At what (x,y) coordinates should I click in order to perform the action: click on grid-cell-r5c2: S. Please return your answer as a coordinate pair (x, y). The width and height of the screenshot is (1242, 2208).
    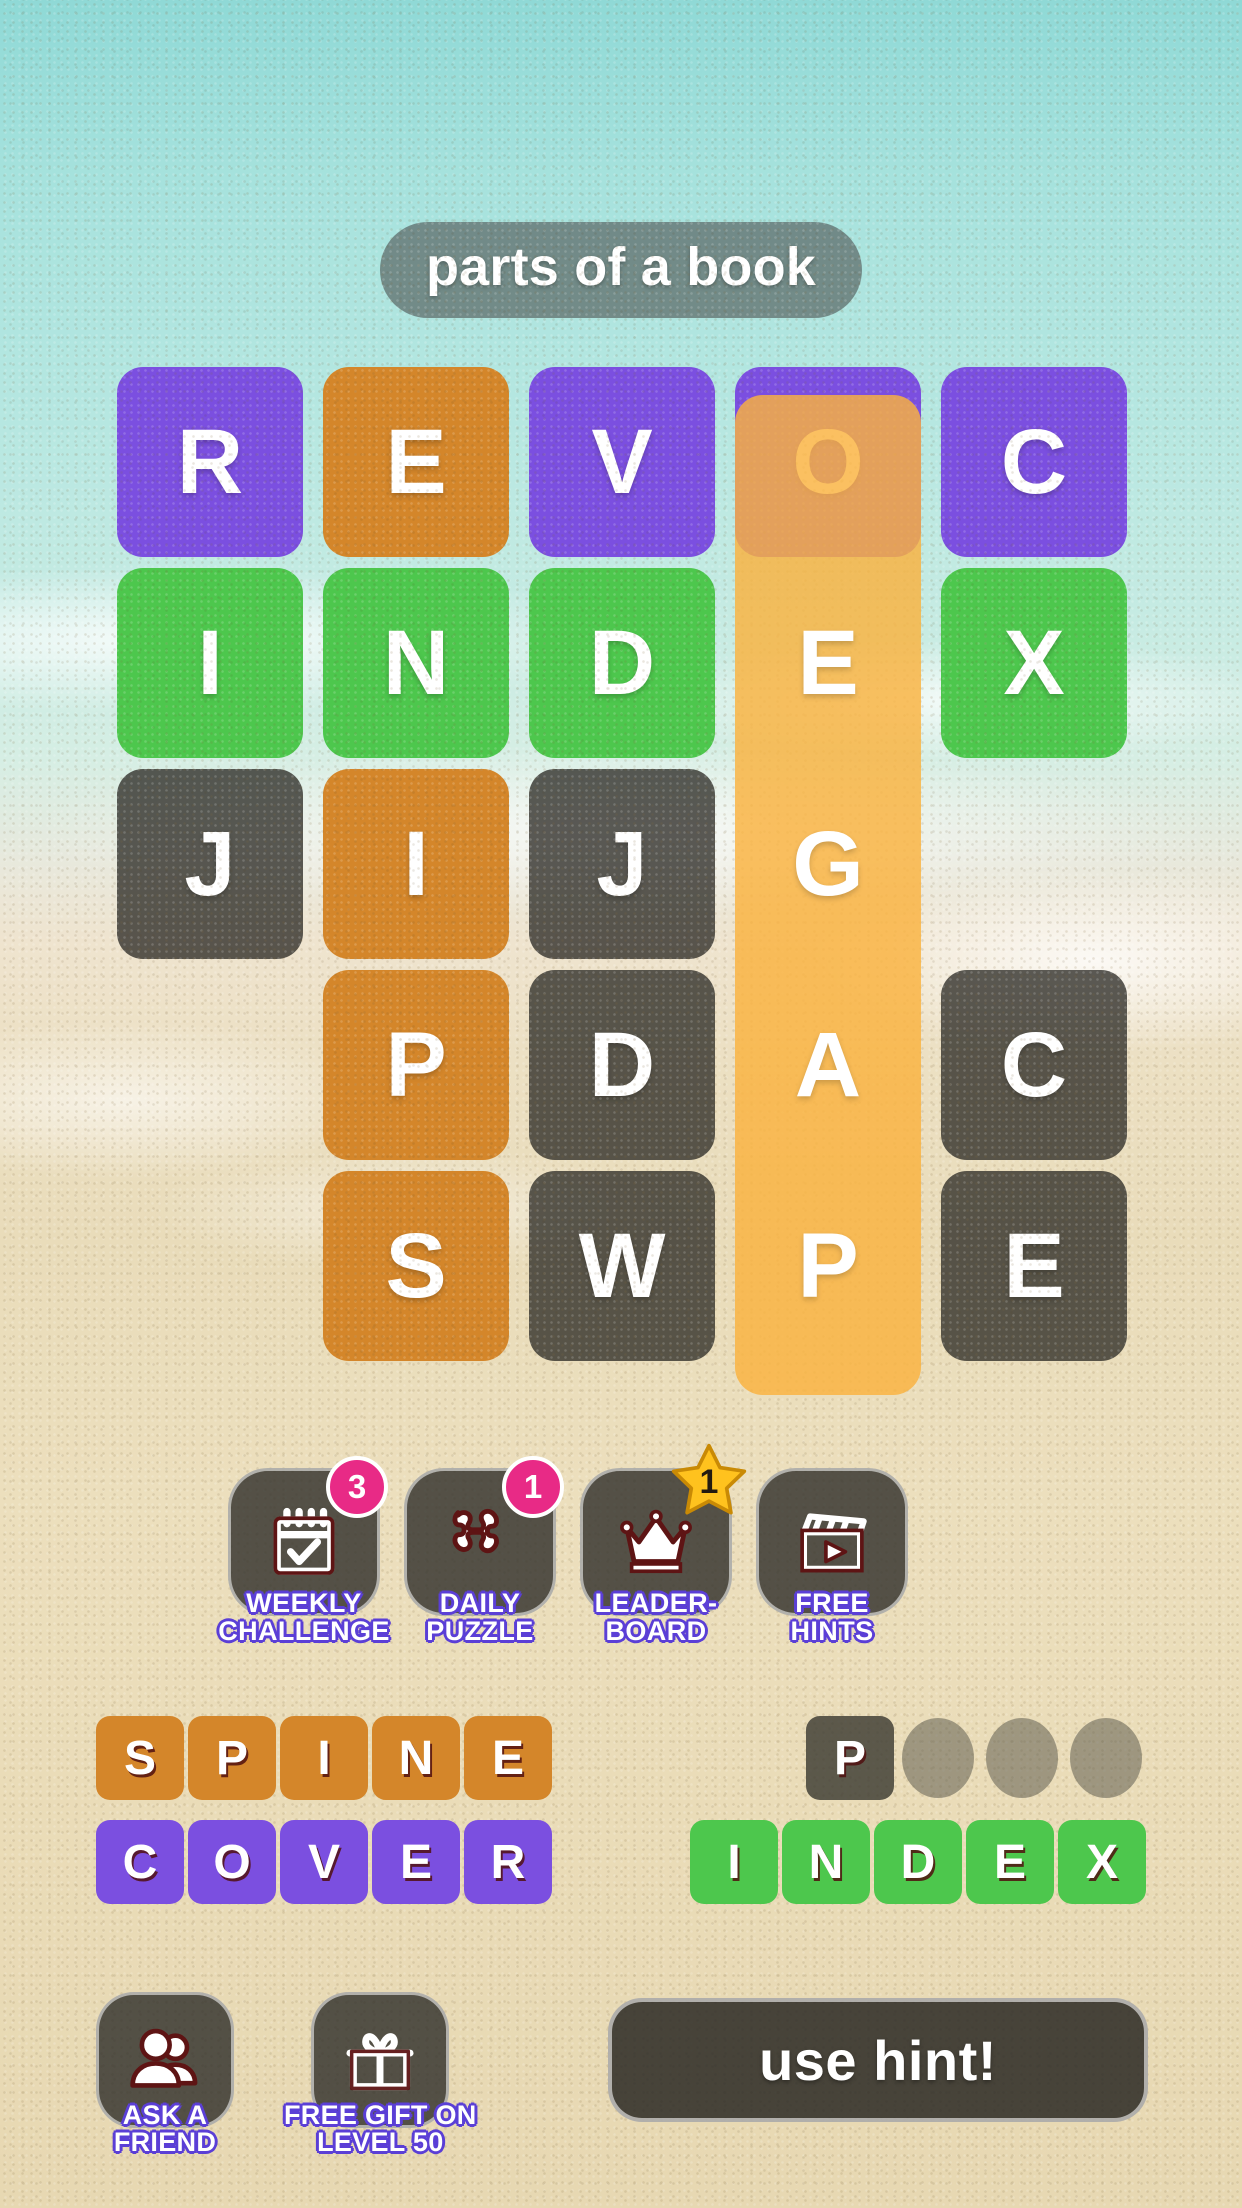
    Looking at the image, I should click on (416, 1266).